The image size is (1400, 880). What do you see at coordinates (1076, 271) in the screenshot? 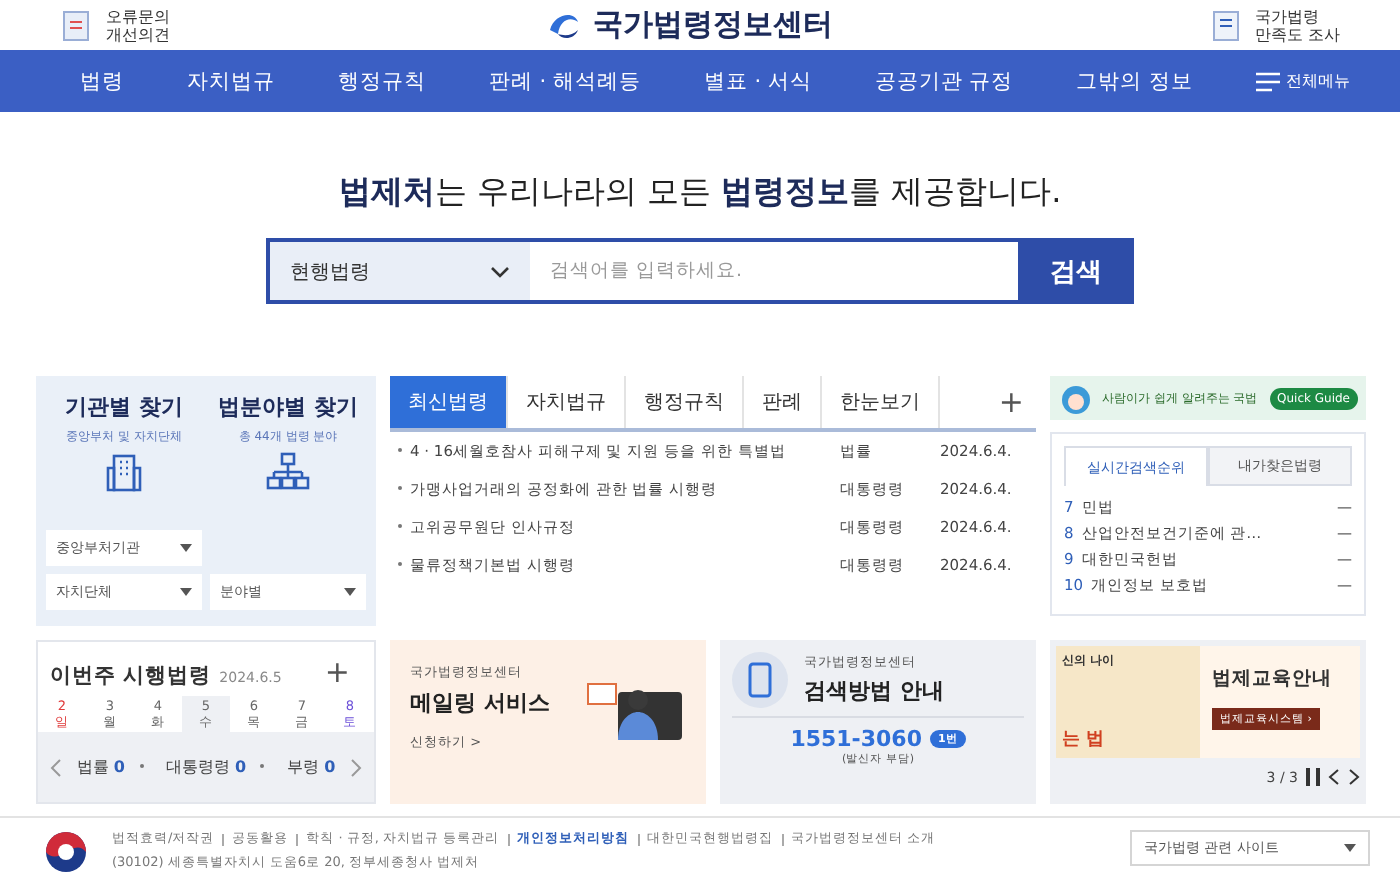
I see `search-button: 검색` at bounding box center [1076, 271].